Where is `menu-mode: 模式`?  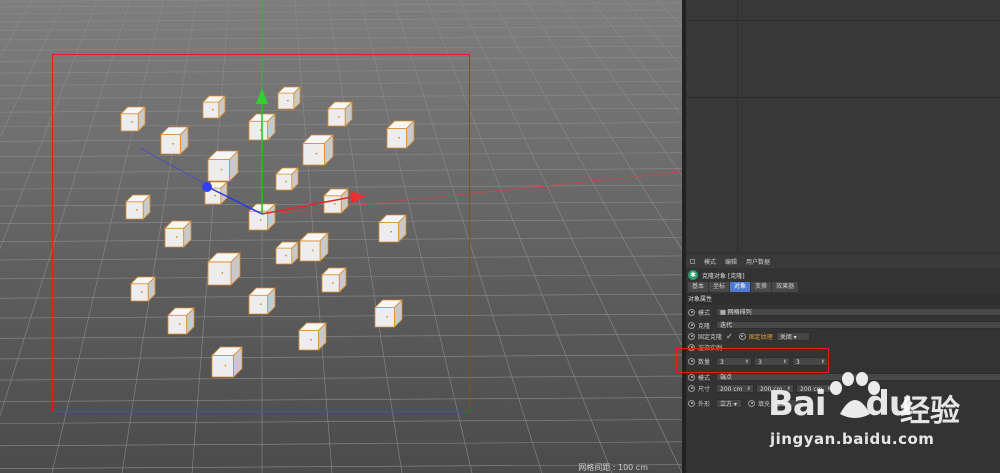
menu-mode: 模式 is located at coordinates (710, 261).